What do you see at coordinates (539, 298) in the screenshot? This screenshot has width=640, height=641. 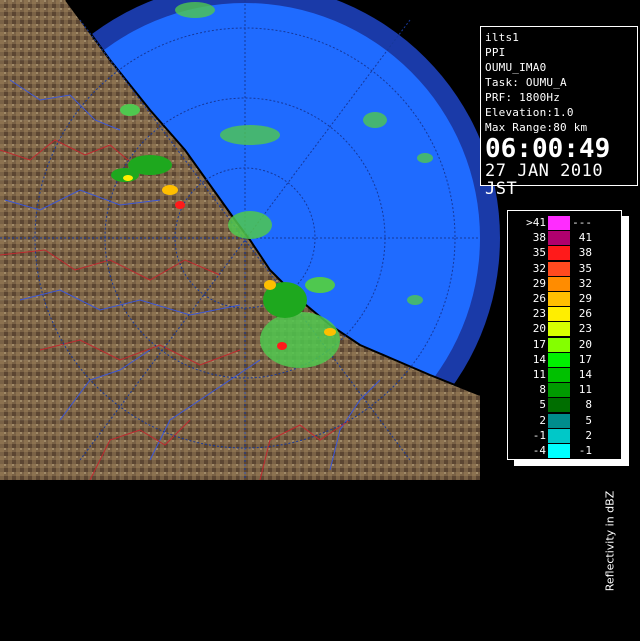 I see `legend-lower-bound: 26` at bounding box center [539, 298].